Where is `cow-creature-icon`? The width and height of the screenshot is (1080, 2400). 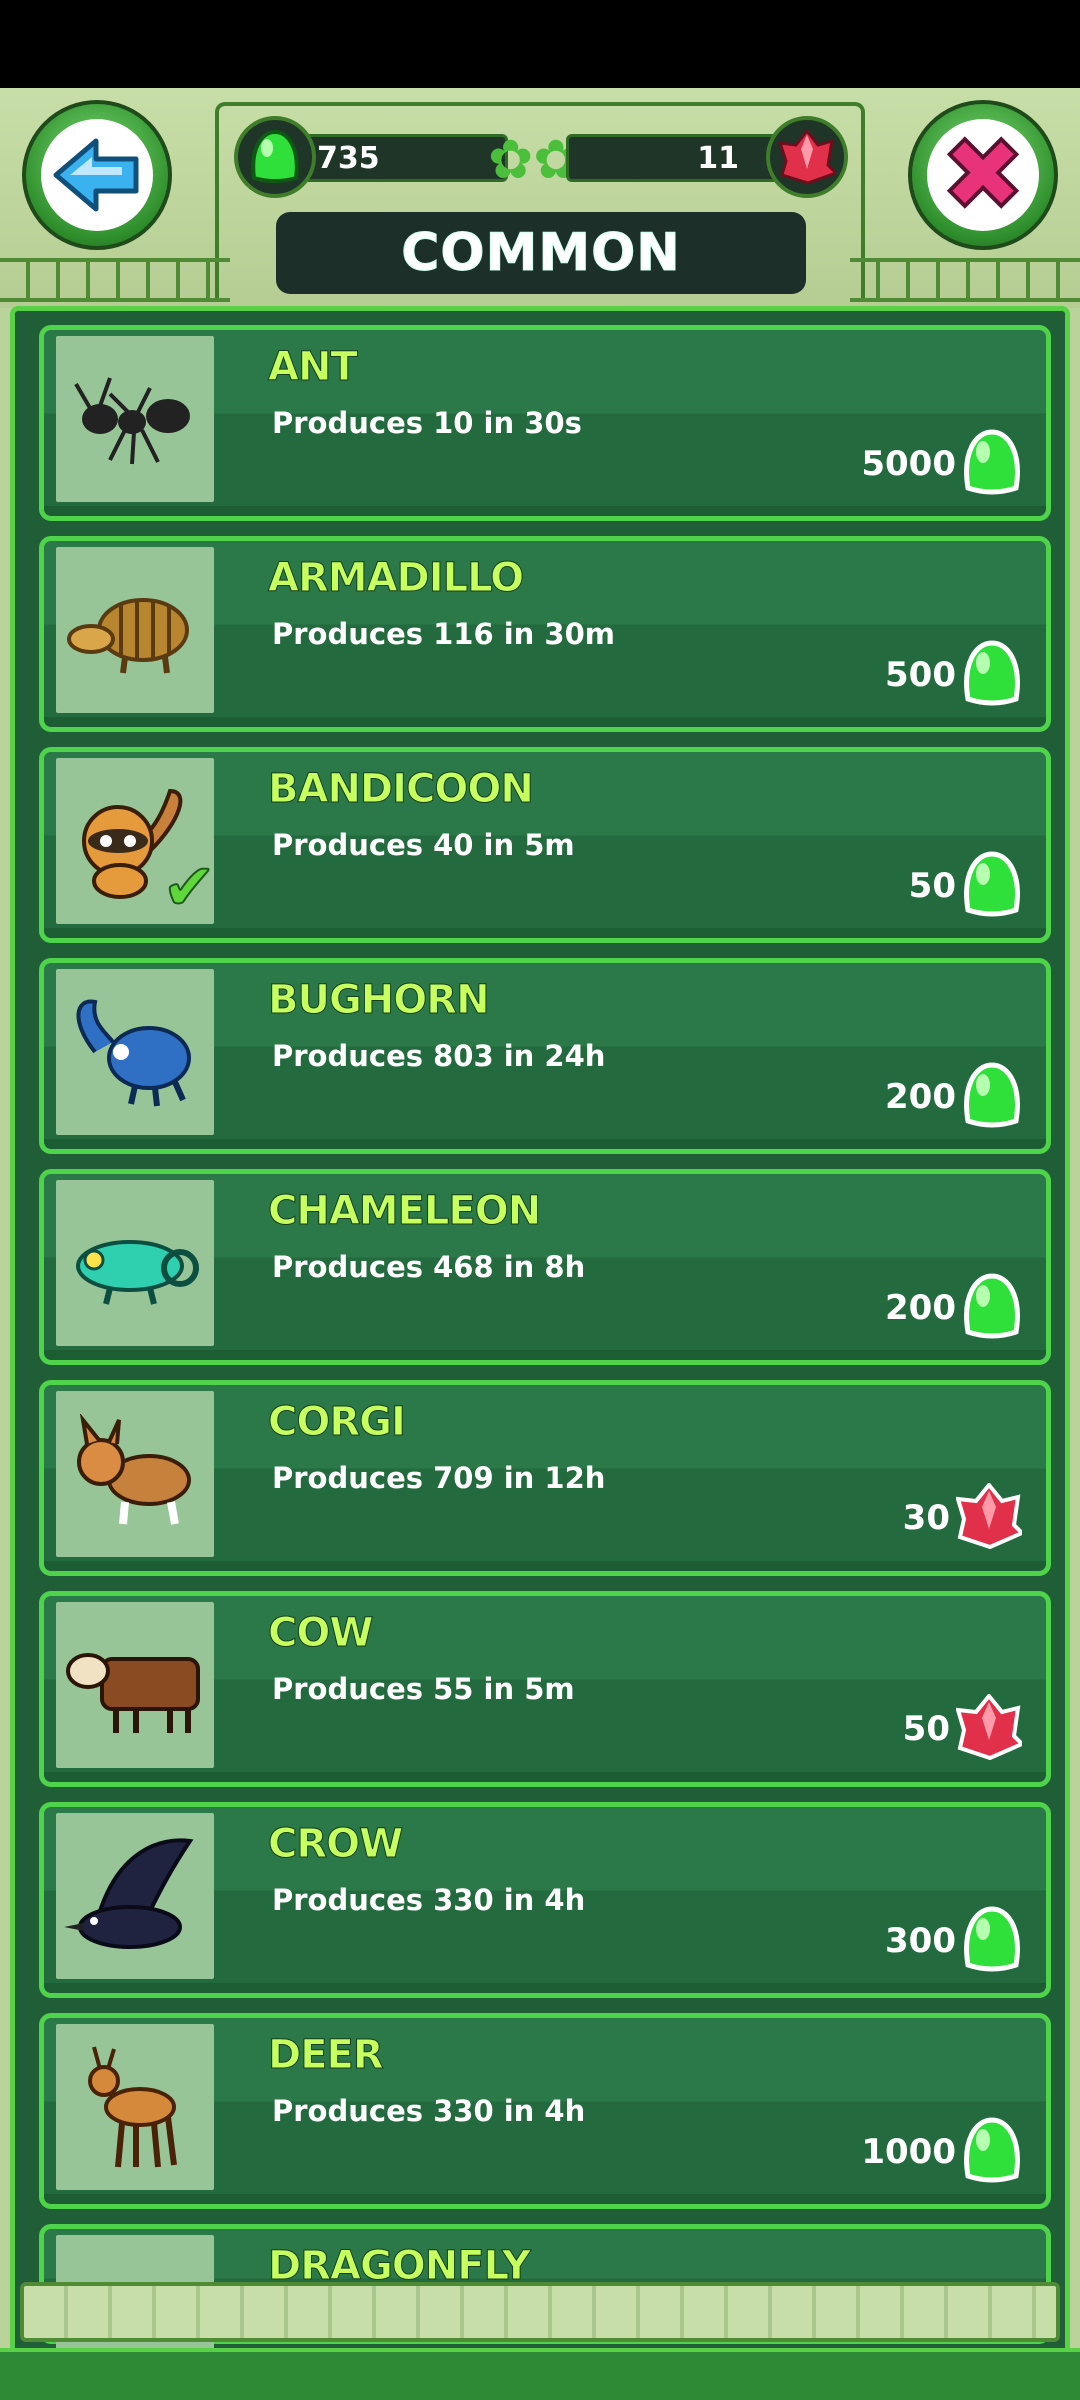 cow-creature-icon is located at coordinates (133, 1693).